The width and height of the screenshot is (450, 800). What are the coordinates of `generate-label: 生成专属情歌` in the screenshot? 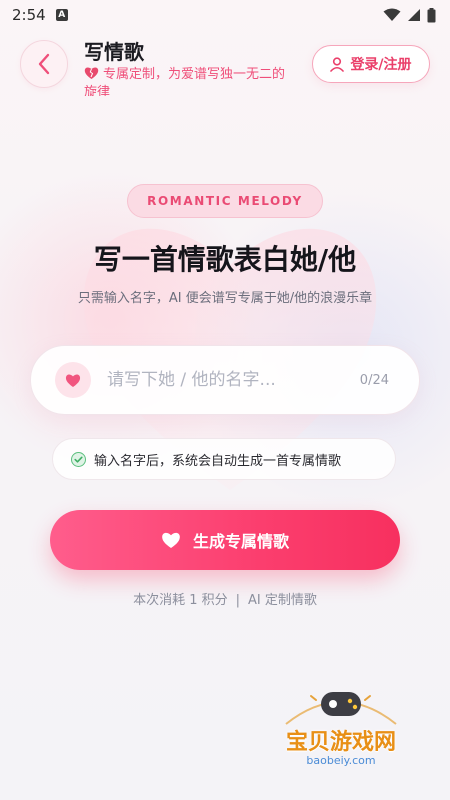 It's located at (240, 541).